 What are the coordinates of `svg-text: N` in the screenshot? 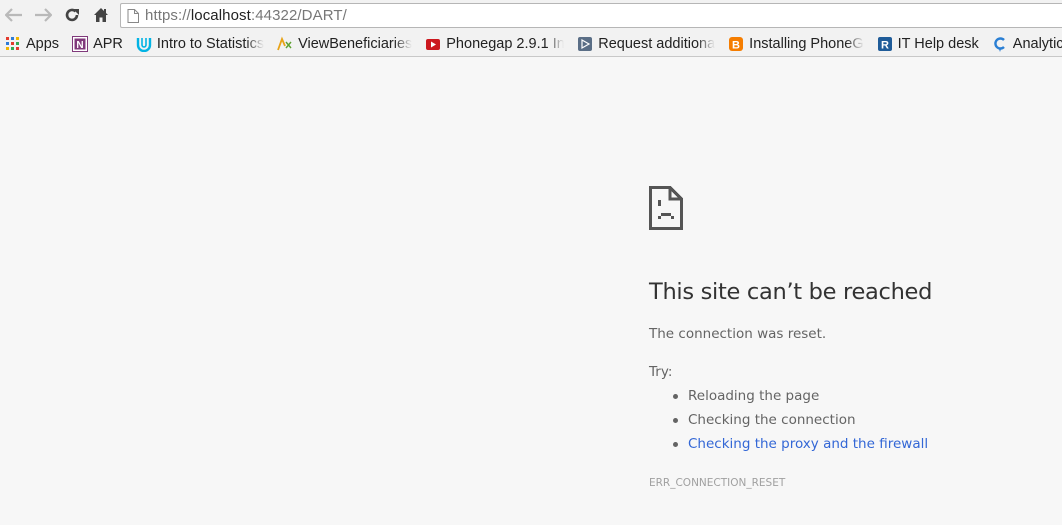 It's located at (79, 45).